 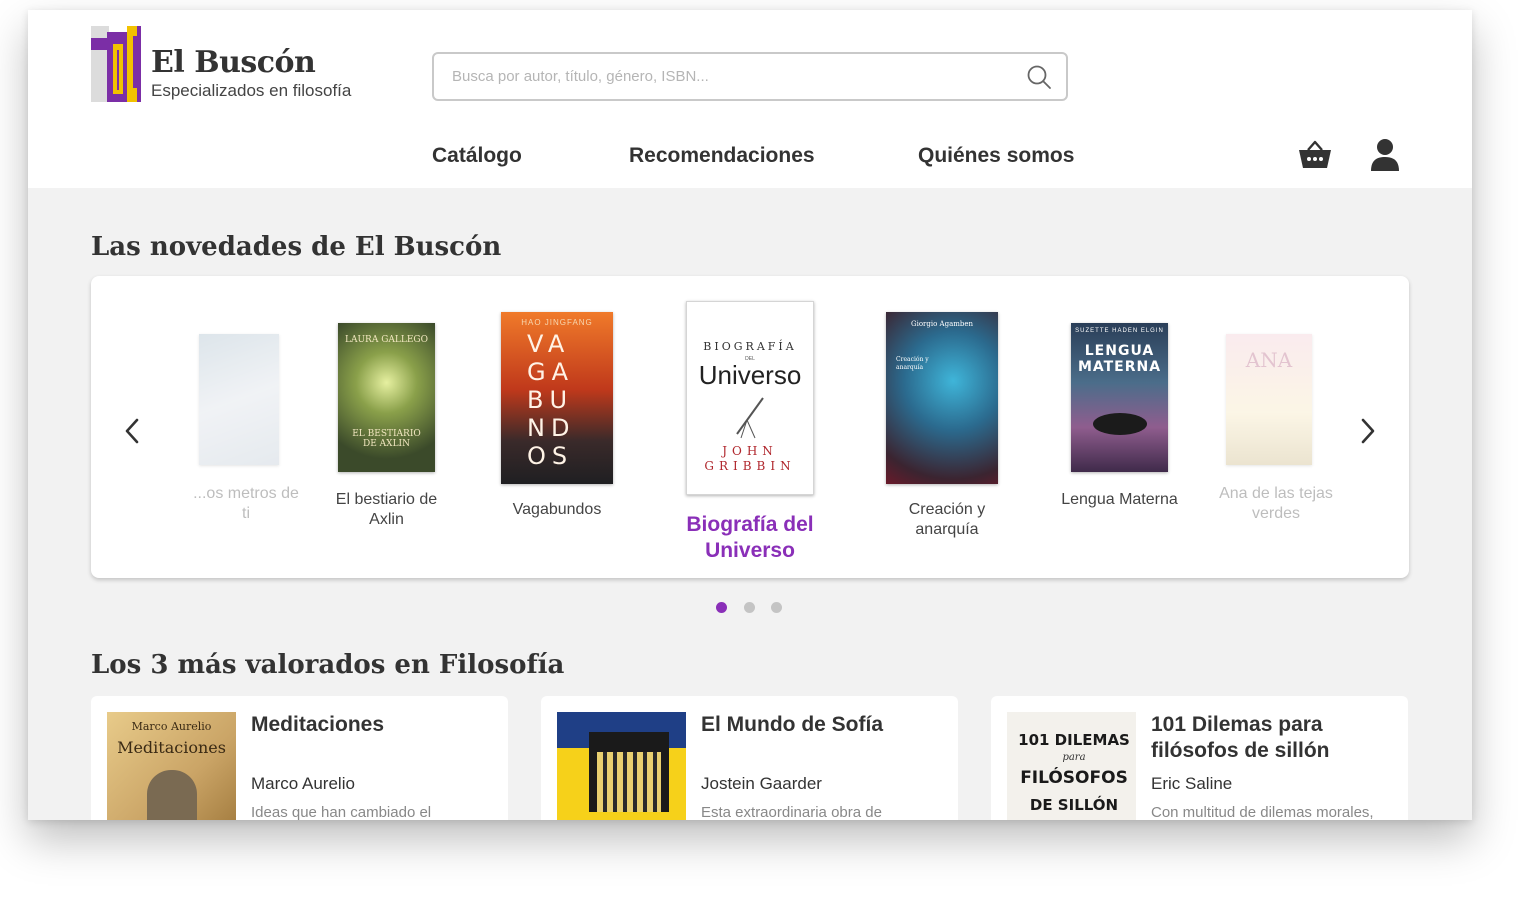 What do you see at coordinates (296, 247) in the screenshot?
I see `section-title-new: Las novedades de El Buscón` at bounding box center [296, 247].